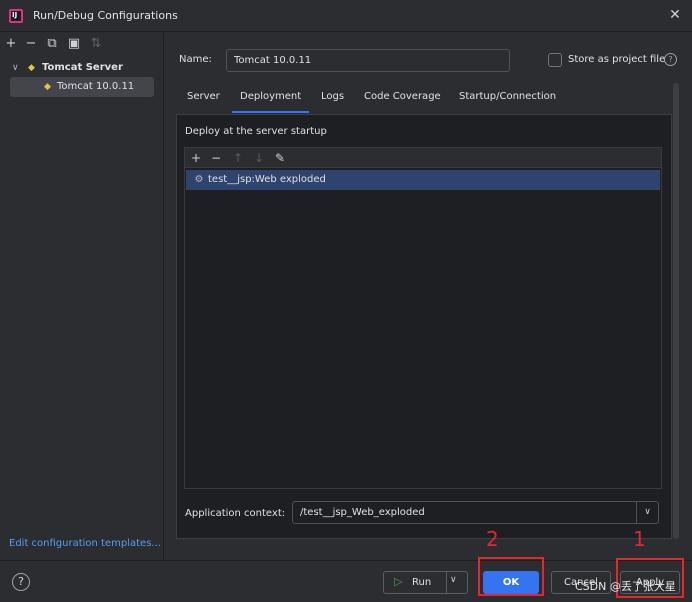 This screenshot has width=692, height=602. What do you see at coordinates (16, 16) in the screenshot?
I see `intellij-logo-icon: IJ` at bounding box center [16, 16].